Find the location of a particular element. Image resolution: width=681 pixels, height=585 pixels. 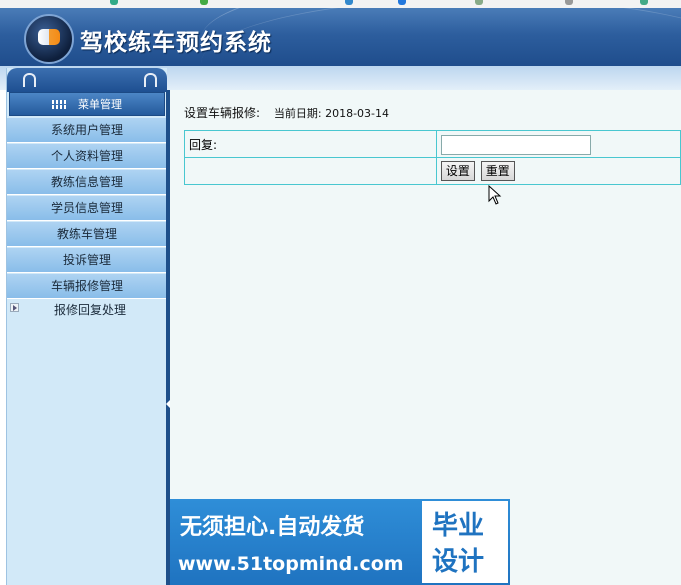

grid-icon is located at coordinates (59, 104).